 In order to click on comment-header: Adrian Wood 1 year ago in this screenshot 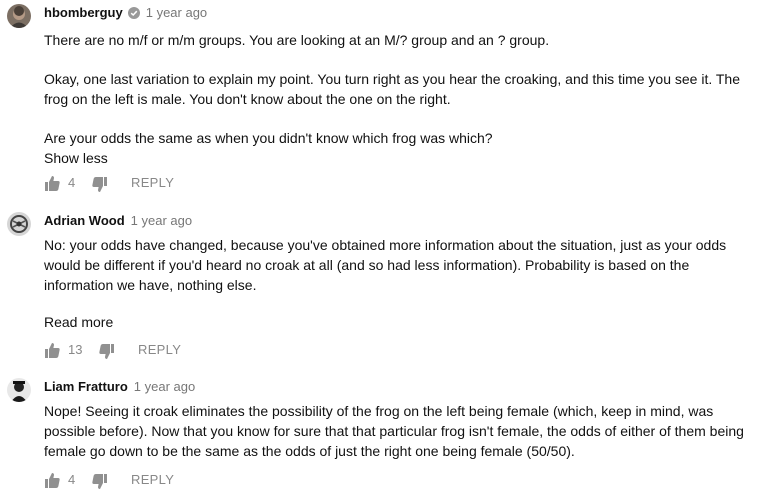, I will do `click(118, 220)`.